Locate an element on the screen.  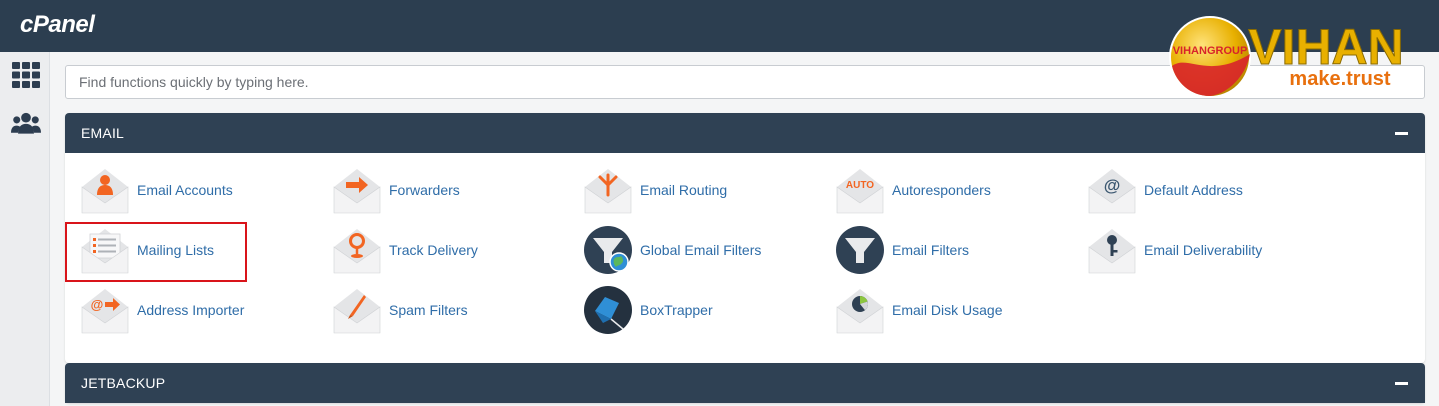
default-address-link: @ Default Address is located at coordinates (1207, 190).